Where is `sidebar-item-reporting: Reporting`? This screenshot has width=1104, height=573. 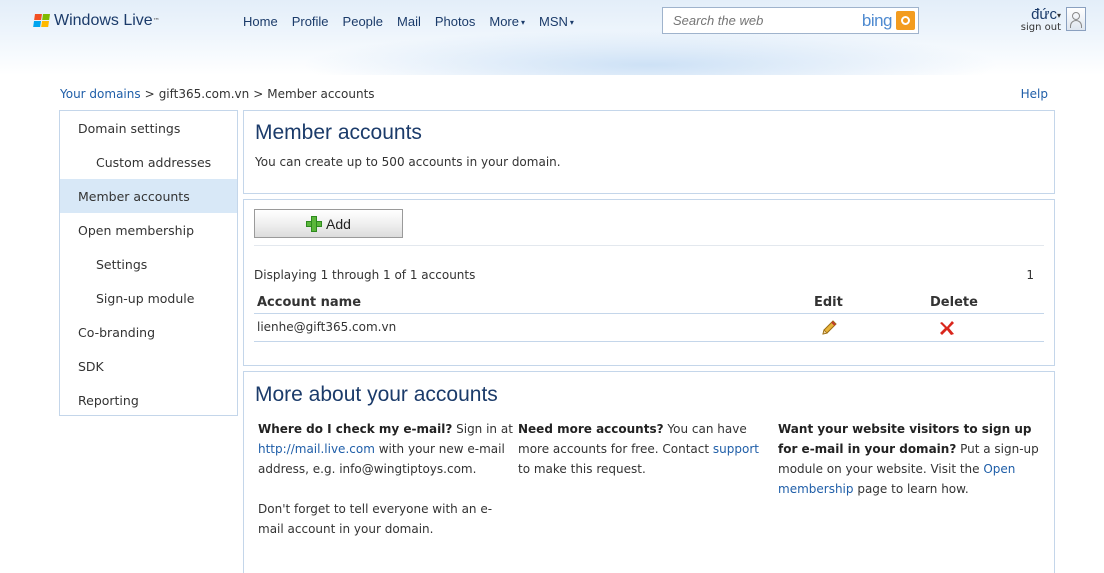
sidebar-item-reporting: Reporting is located at coordinates (148, 400).